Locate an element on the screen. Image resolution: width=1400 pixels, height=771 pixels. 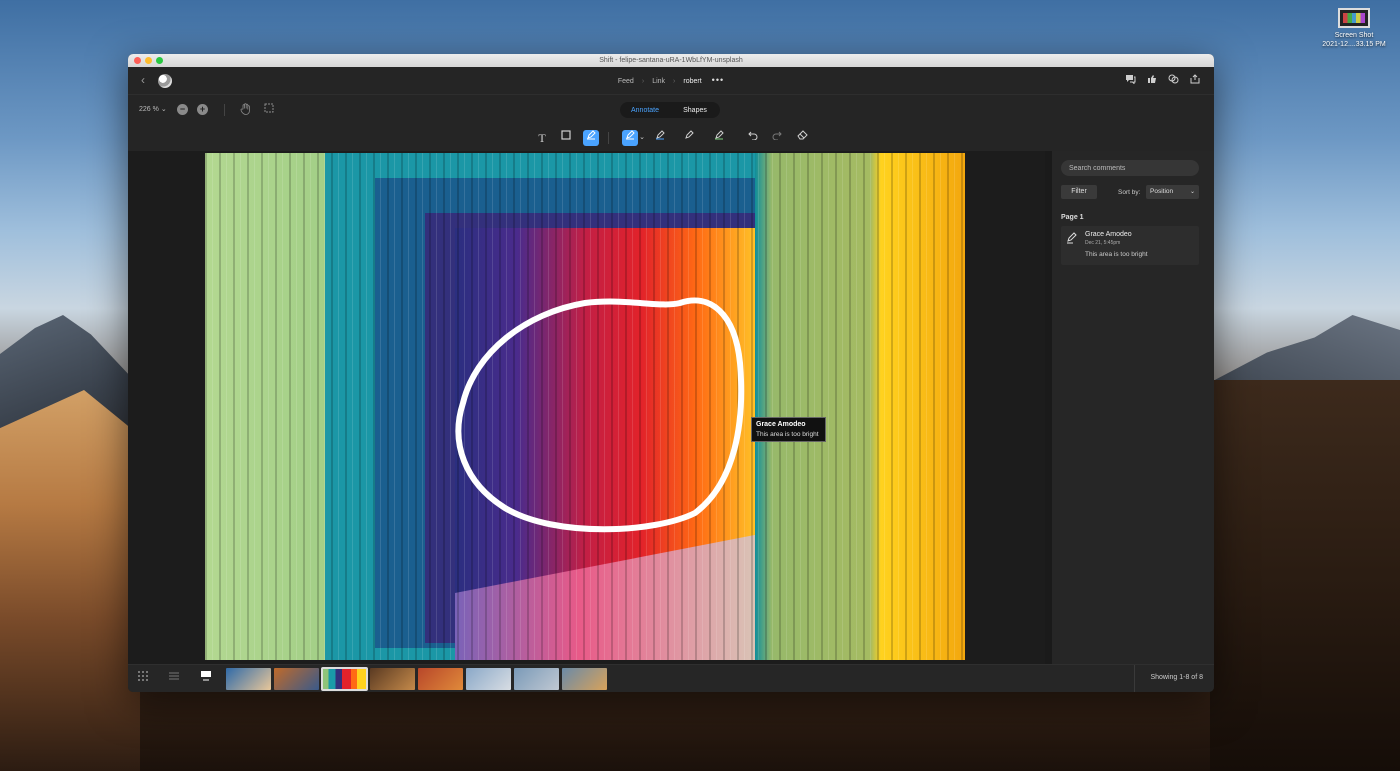
draw-tool-icon is located at coordinates (591, 138).